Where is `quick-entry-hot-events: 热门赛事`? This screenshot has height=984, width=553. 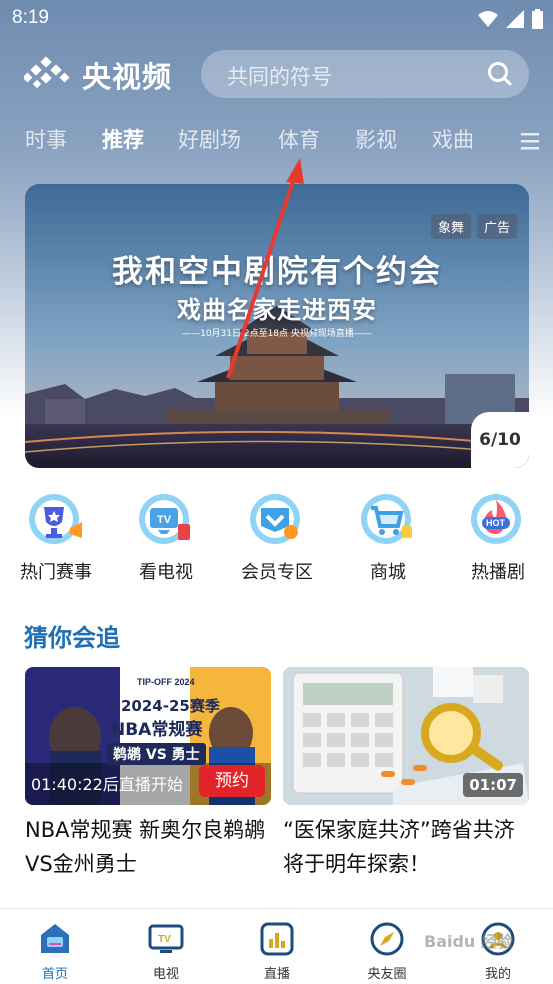 quick-entry-hot-events: 热门赛事 is located at coordinates (55, 538).